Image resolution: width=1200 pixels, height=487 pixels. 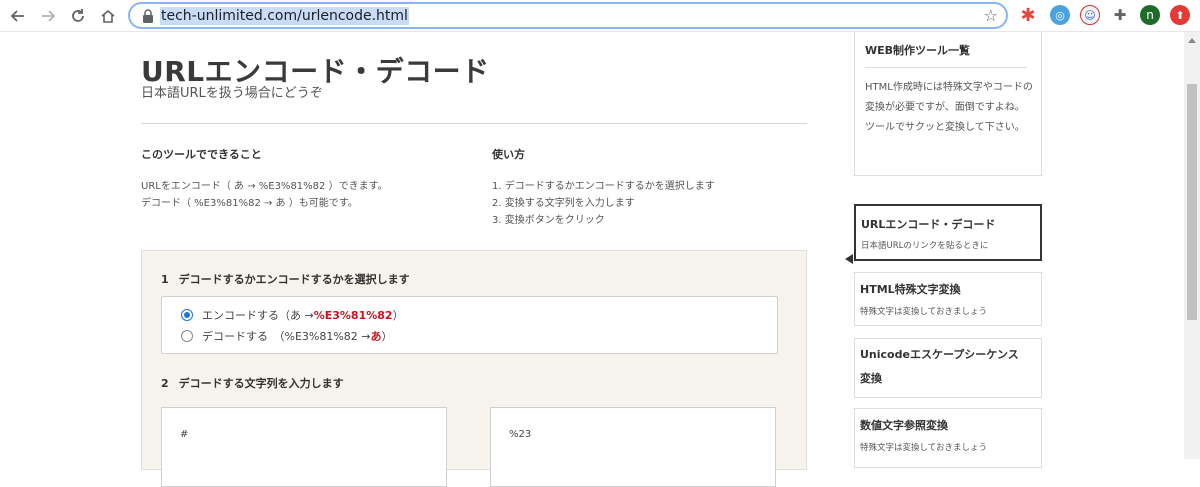 What do you see at coordinates (991, 15) in the screenshot?
I see `bookmark-star-icon: ☆` at bounding box center [991, 15].